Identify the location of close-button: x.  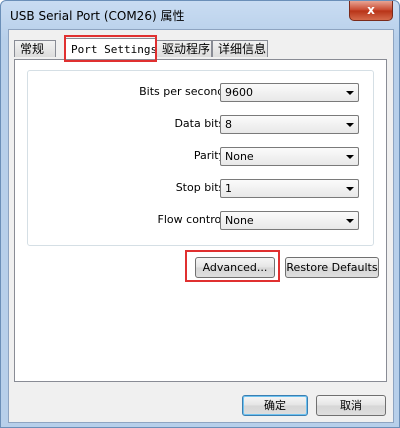
(371, 11).